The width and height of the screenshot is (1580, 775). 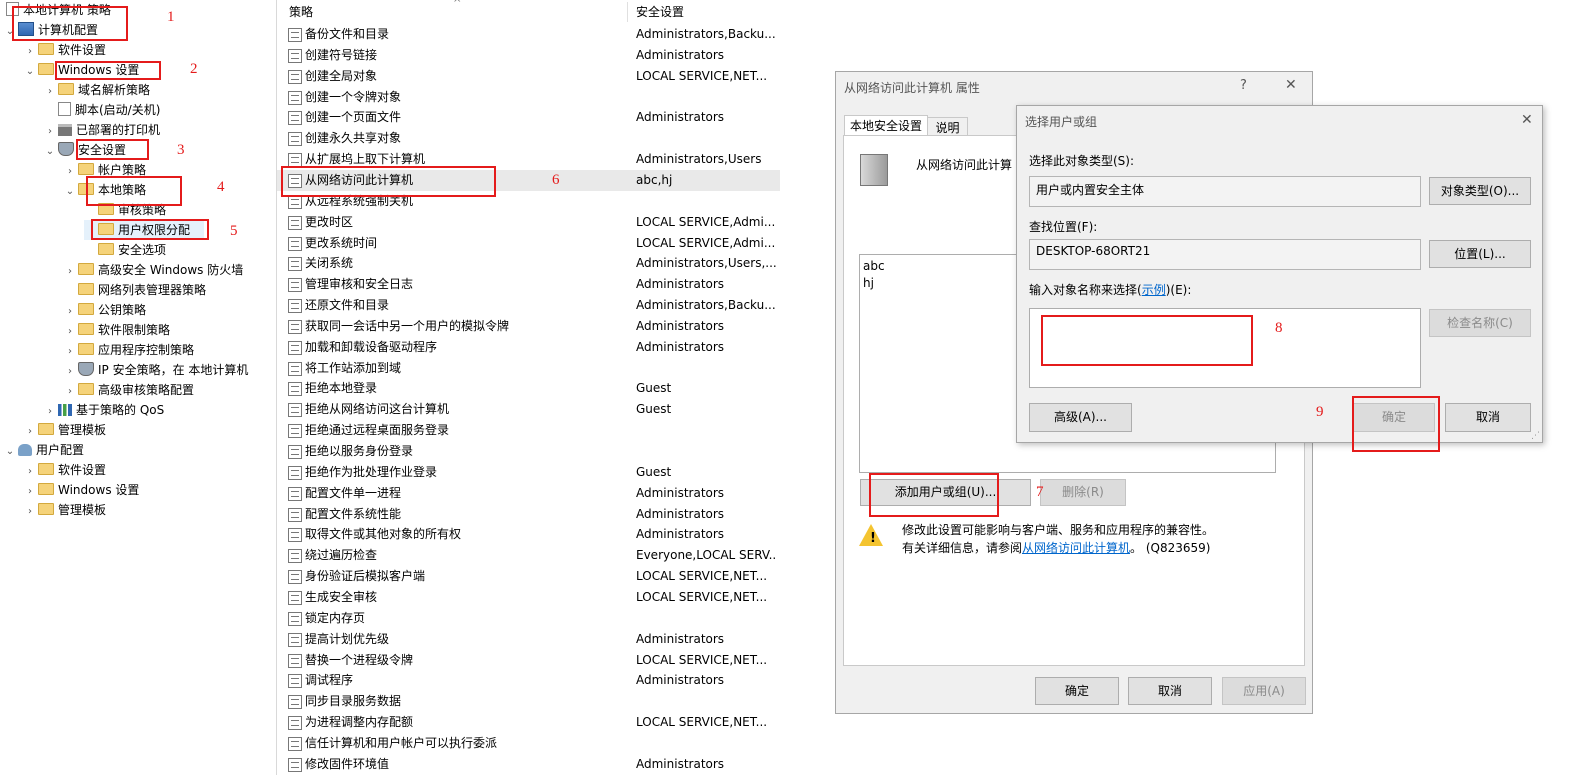 What do you see at coordinates (104, 410) in the screenshot?
I see `tree-qos: › 基于策略的 QoS` at bounding box center [104, 410].